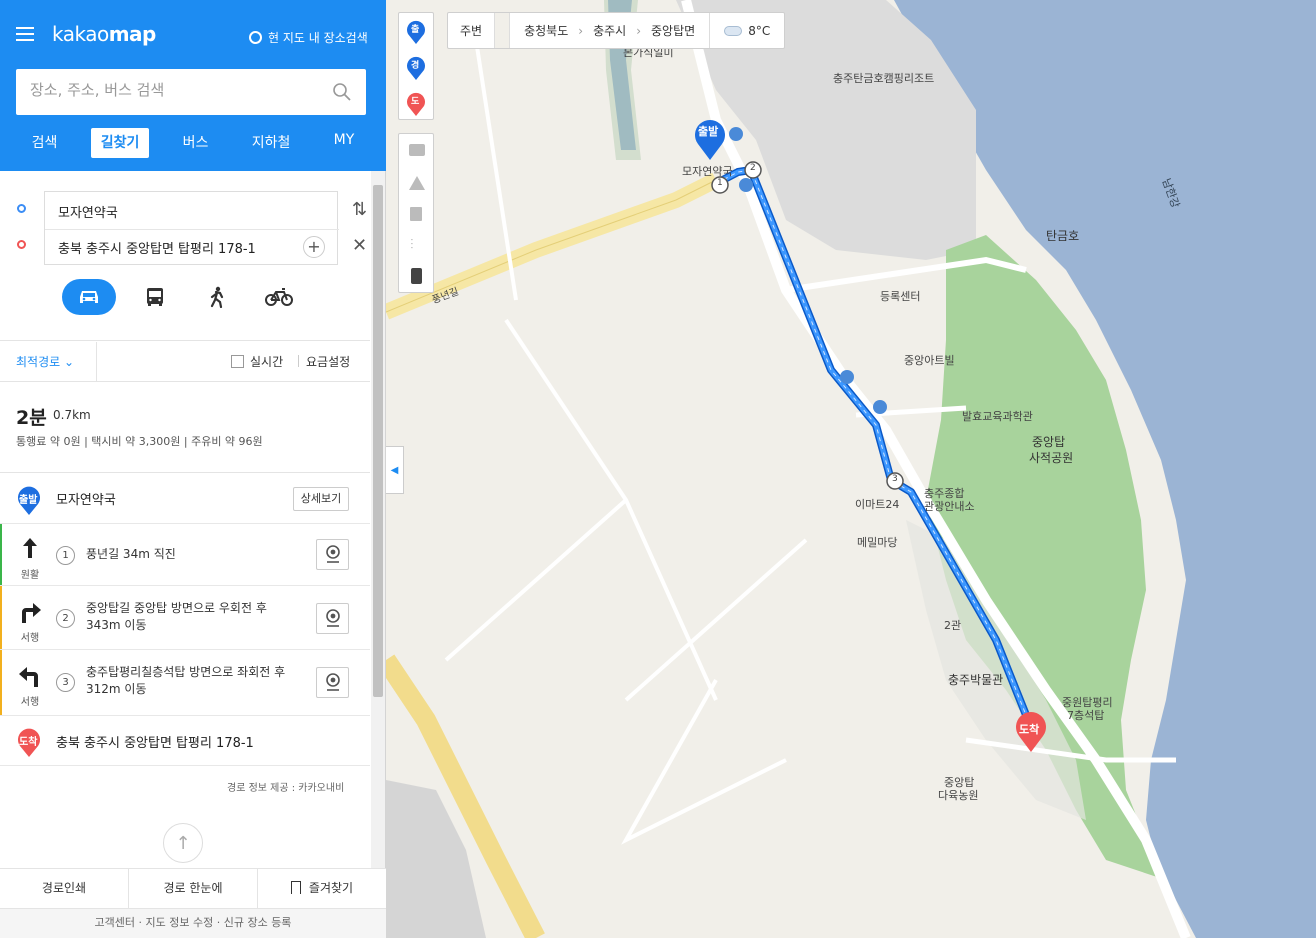  I want to click on favorite-button: 즐겨찾기, so click(322, 888).